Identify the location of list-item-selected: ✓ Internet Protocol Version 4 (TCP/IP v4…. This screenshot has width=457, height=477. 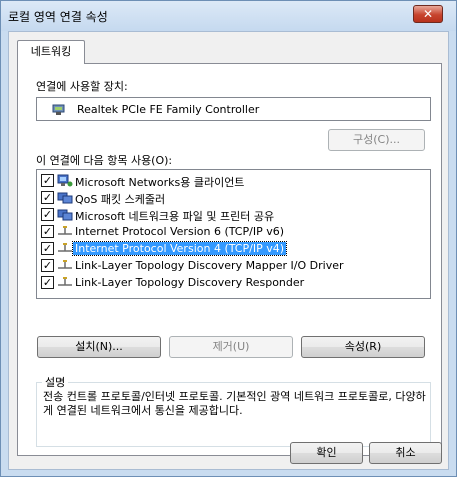
(233, 248).